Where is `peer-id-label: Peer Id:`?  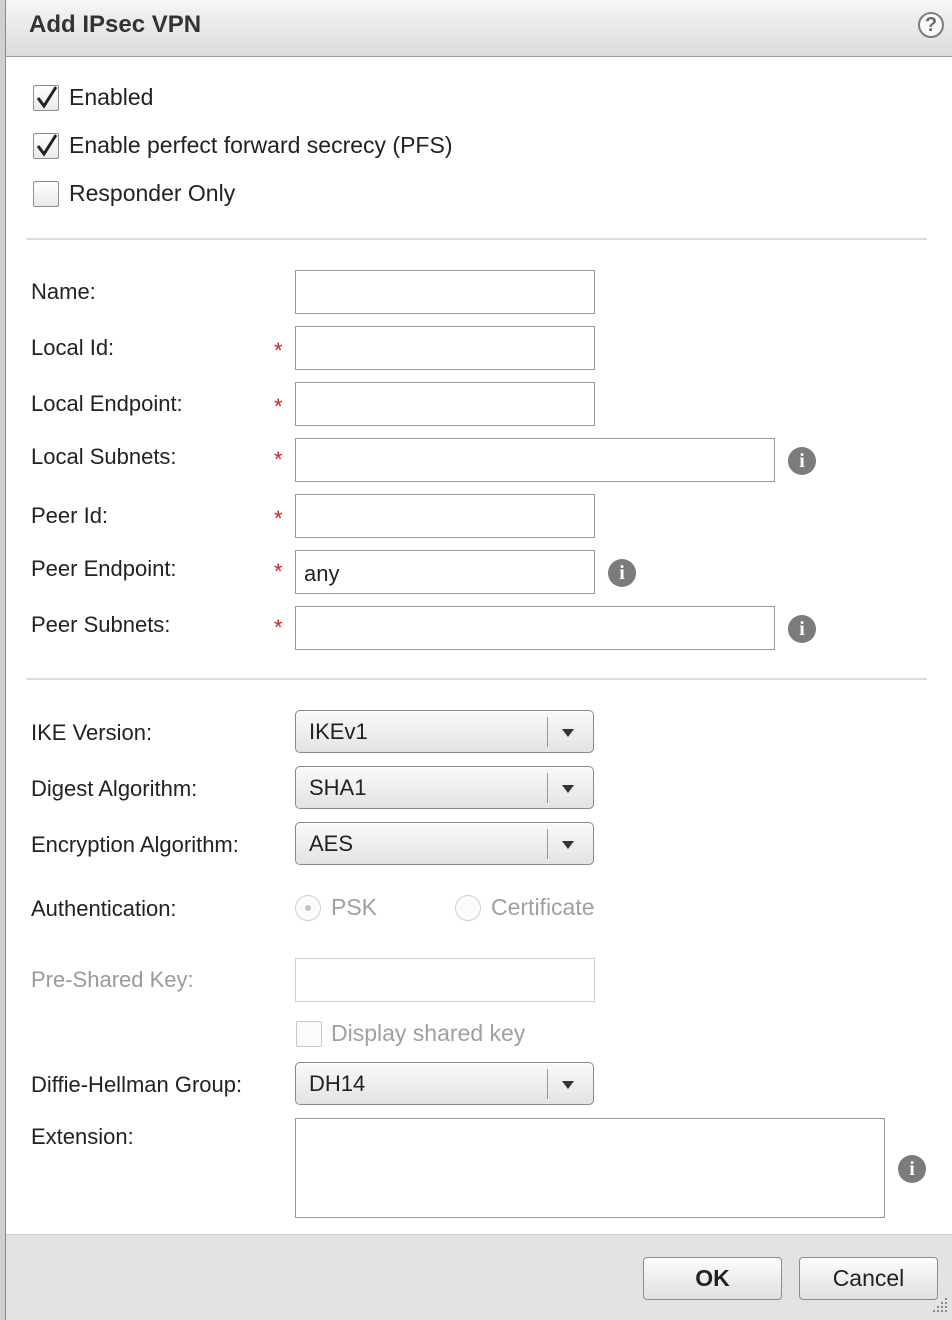 peer-id-label: Peer Id: is located at coordinates (70, 515).